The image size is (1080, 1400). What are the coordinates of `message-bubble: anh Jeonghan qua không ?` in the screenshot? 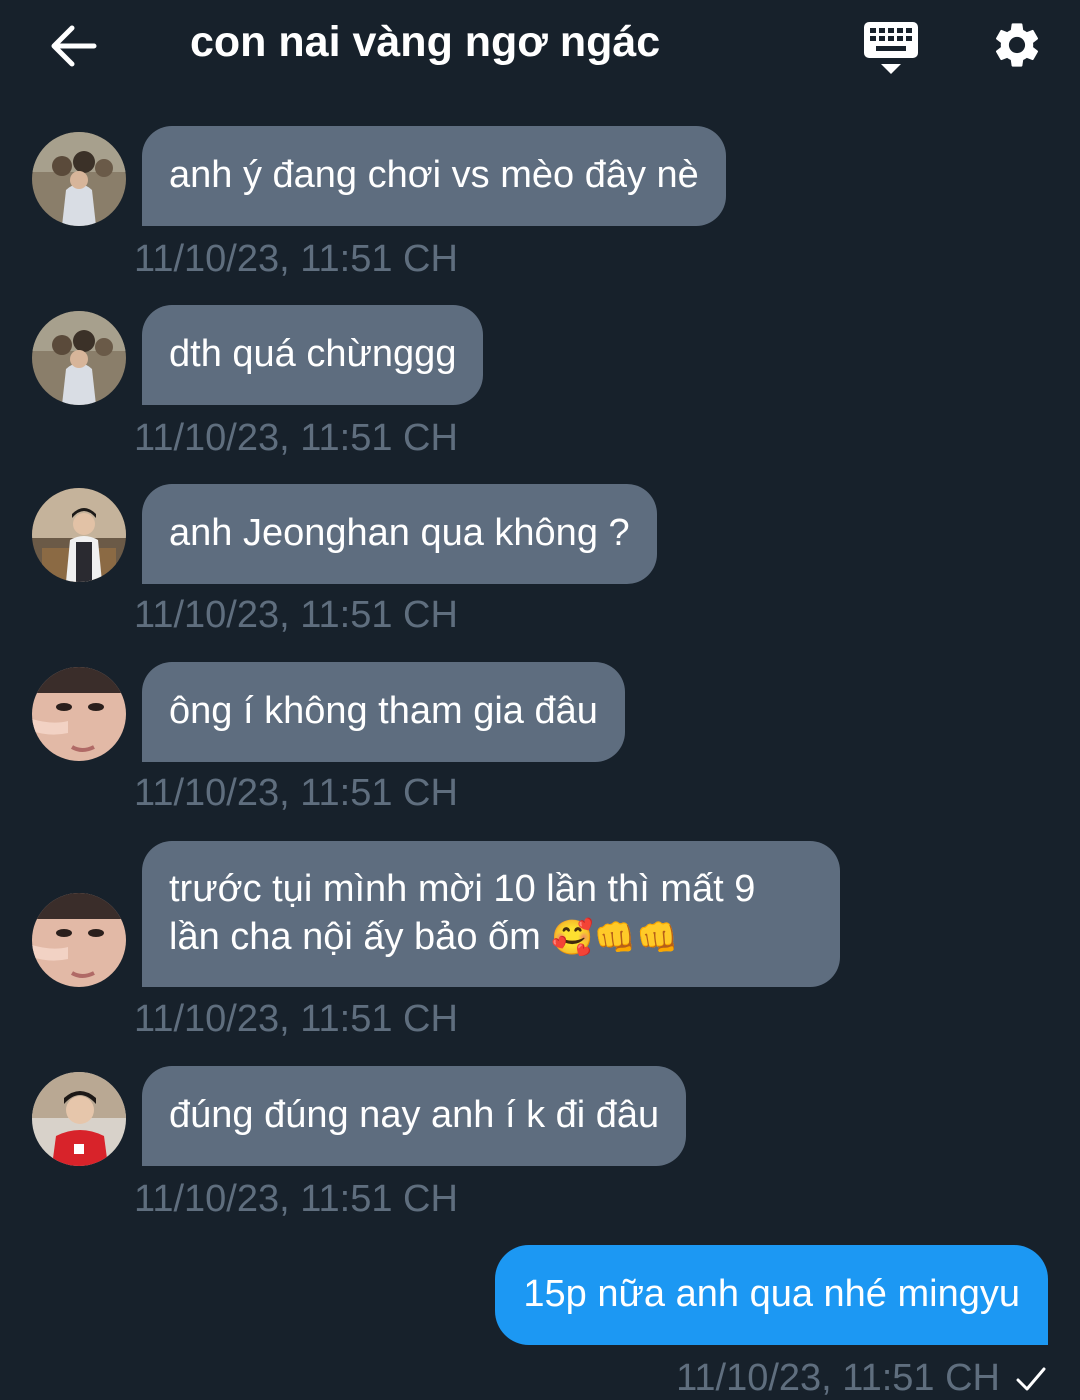 It's located at (399, 534).